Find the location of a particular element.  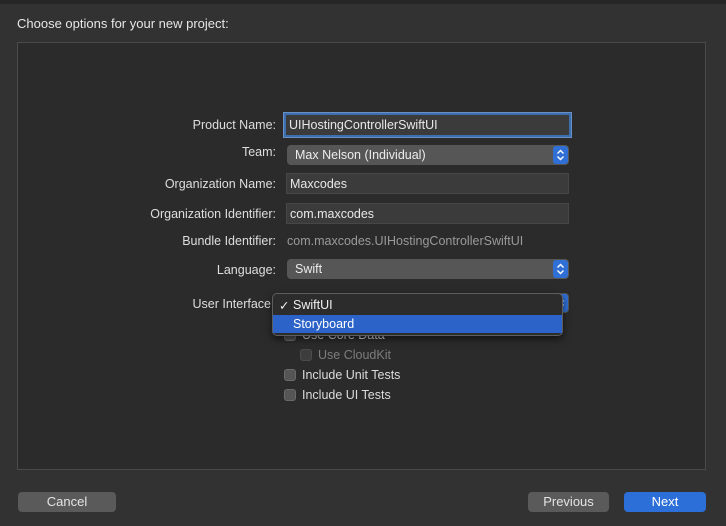

product-name-field is located at coordinates (427, 125).